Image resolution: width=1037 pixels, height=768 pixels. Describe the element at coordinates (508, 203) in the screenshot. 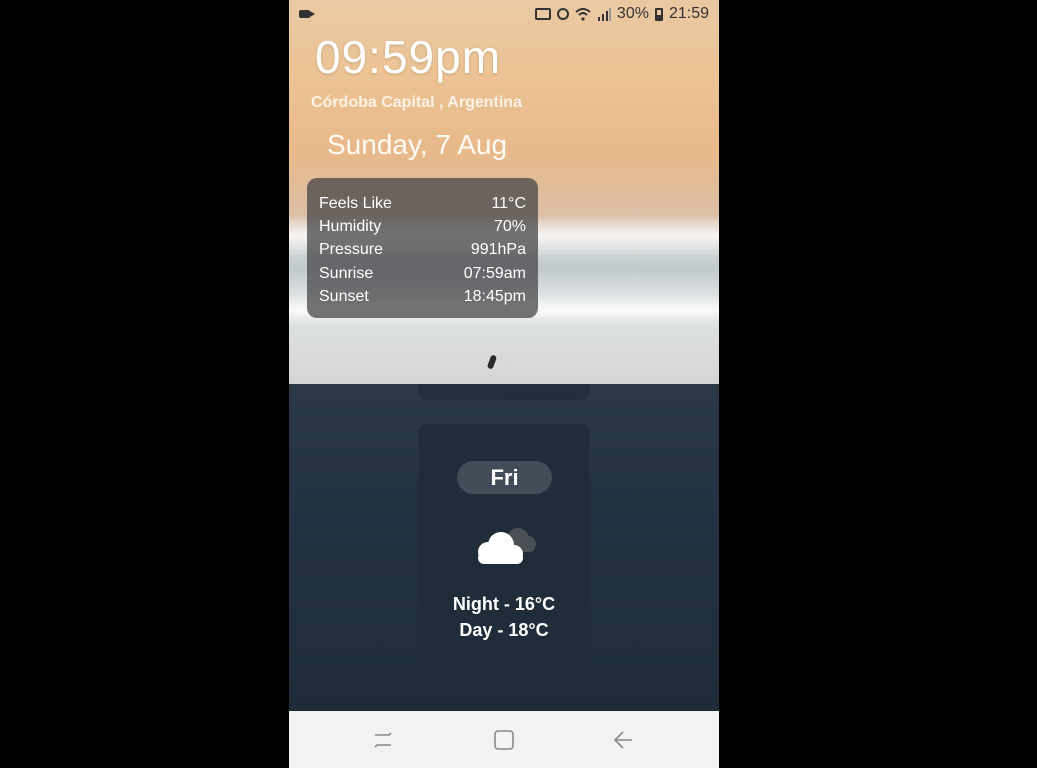

I see `detail-value: 11°C` at that location.